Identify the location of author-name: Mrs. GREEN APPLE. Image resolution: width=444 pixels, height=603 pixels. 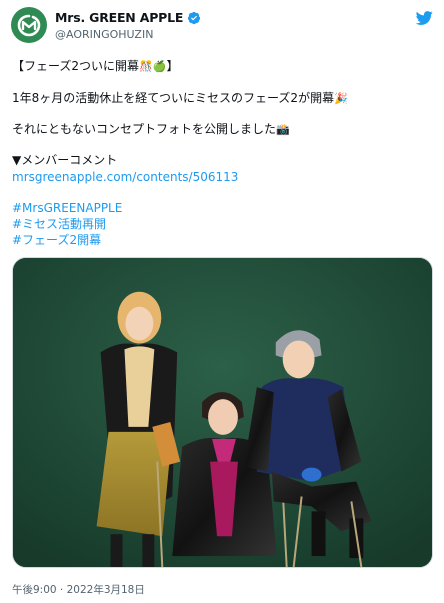
(119, 17).